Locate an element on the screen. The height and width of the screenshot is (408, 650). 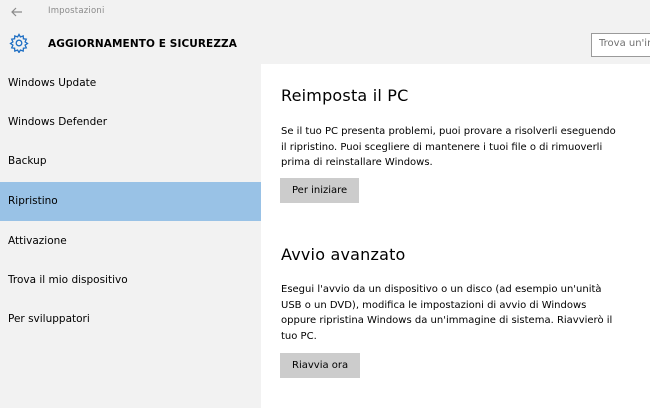
advanced-startup-heading: Avvio avanzato is located at coordinates (343, 254).